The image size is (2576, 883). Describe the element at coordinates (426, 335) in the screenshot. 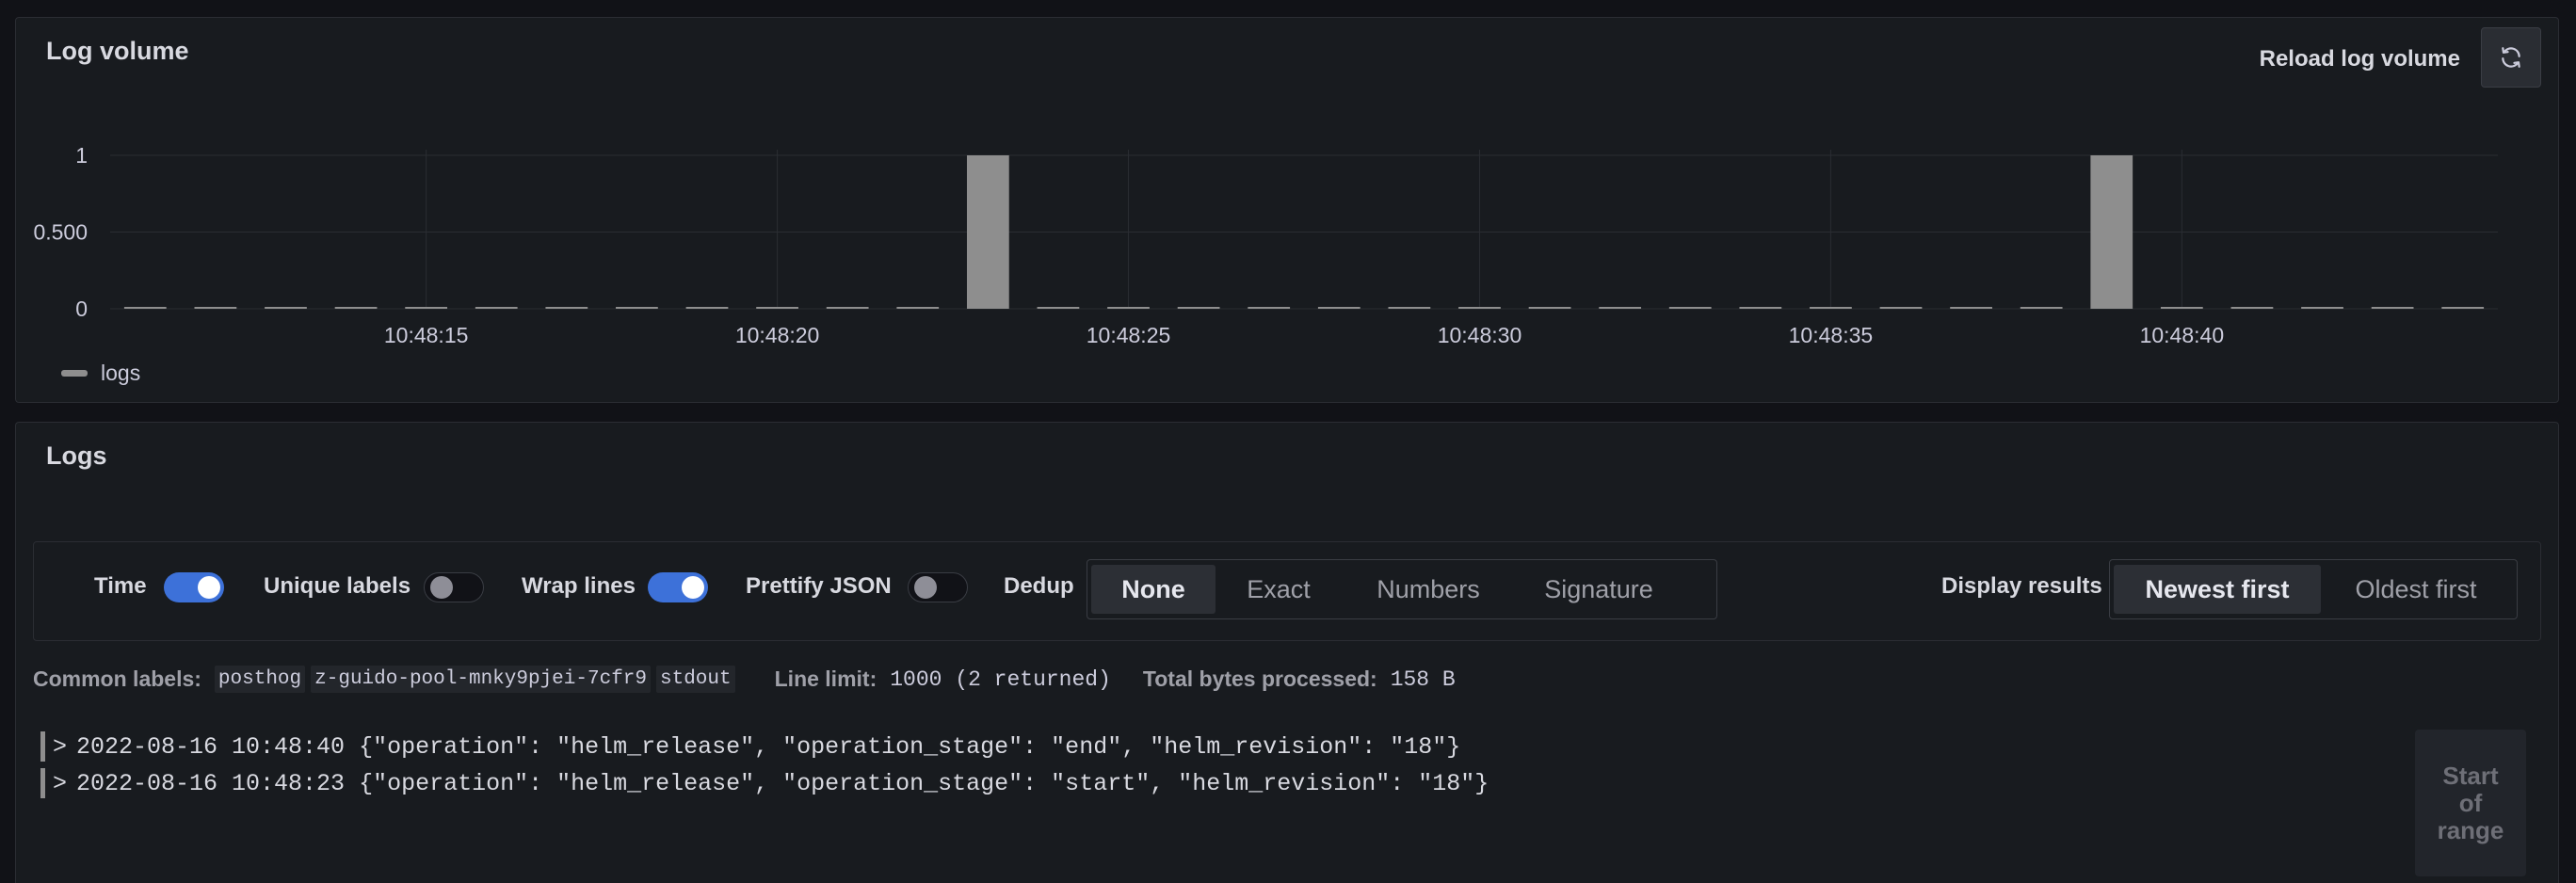

I see `x-tick-label: 10:48:15` at that location.